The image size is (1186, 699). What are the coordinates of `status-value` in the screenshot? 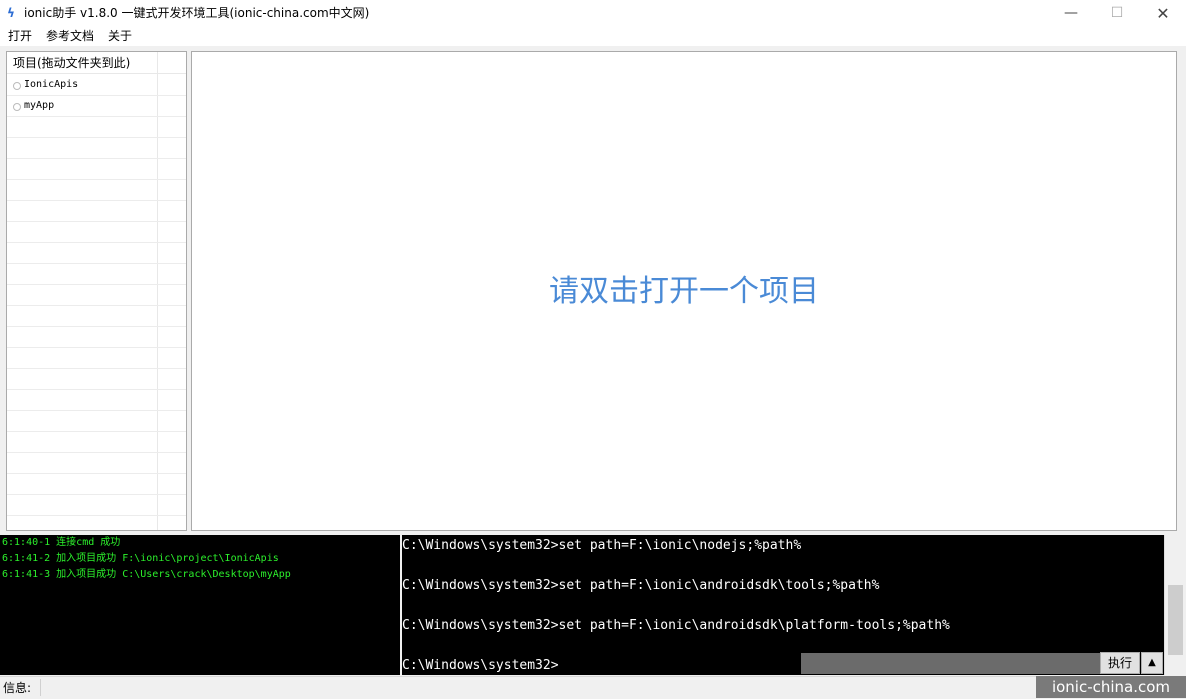 It's located at (535, 687).